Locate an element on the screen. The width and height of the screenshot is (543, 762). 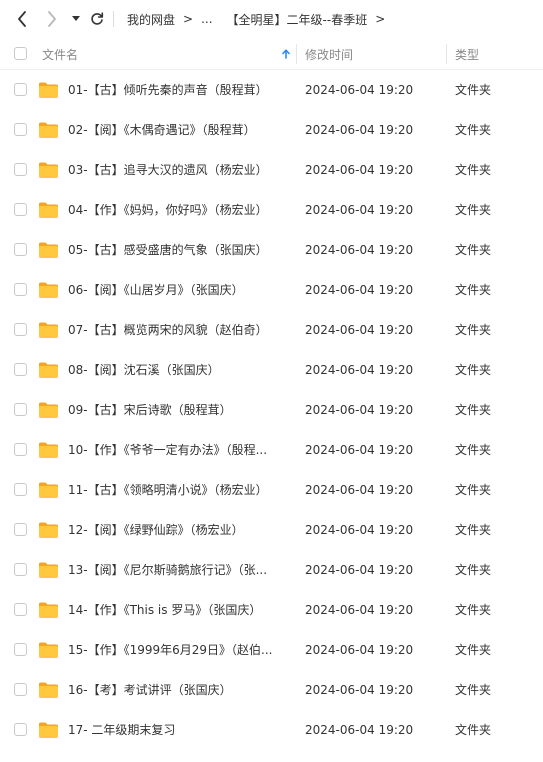
column-header-type: 类型 is located at coordinates (467, 54).